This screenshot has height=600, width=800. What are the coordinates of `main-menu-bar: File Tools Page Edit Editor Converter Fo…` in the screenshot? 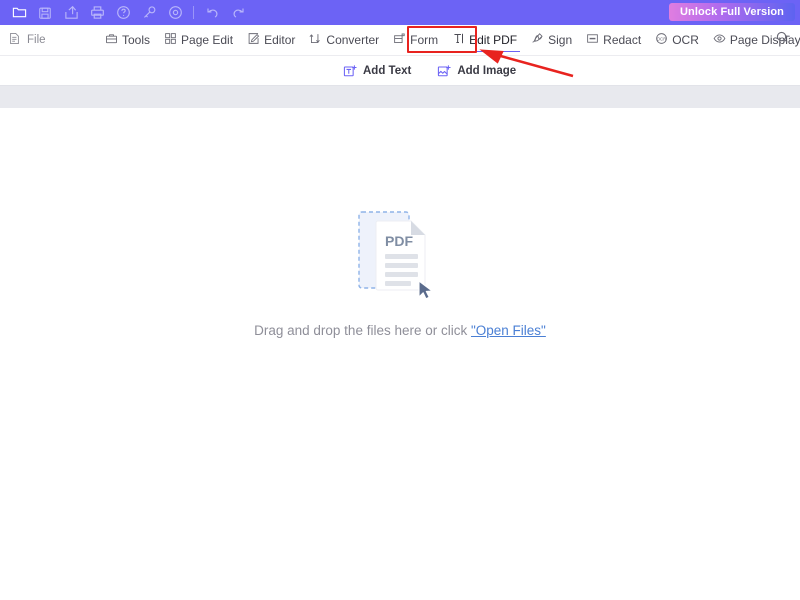 It's located at (400, 40).